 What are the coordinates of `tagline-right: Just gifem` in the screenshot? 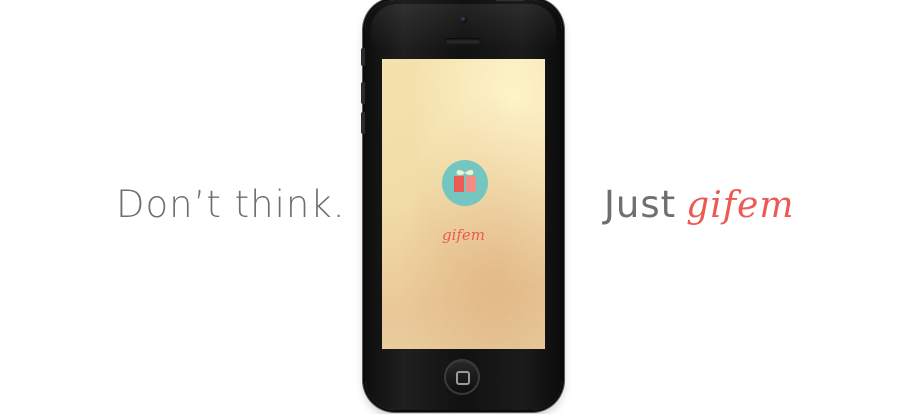 It's located at (699, 204).